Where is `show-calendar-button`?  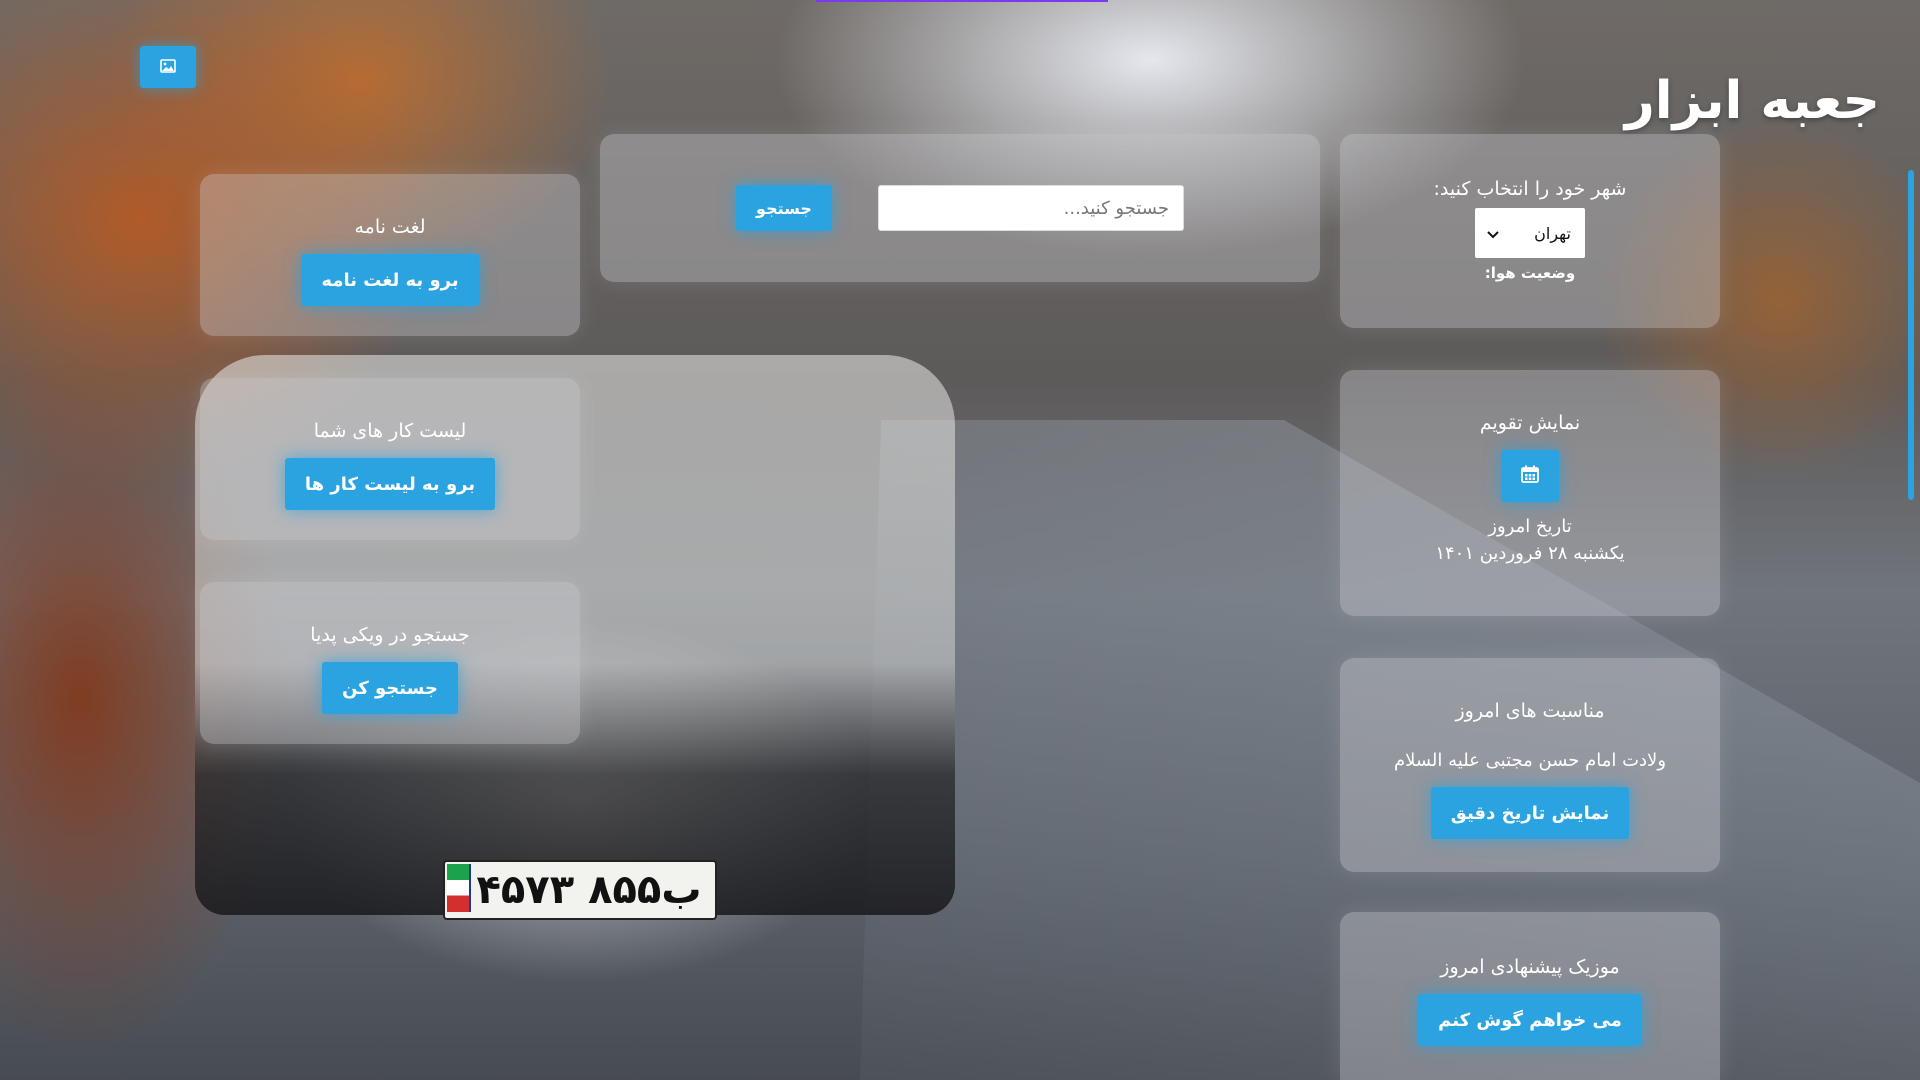
show-calendar-button is located at coordinates (1530, 476).